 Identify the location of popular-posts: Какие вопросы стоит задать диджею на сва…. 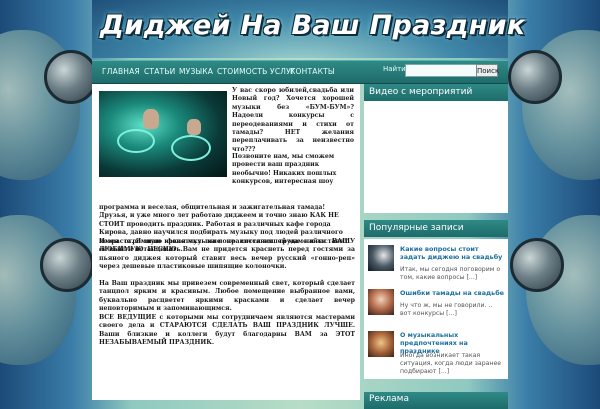
(436, 309).